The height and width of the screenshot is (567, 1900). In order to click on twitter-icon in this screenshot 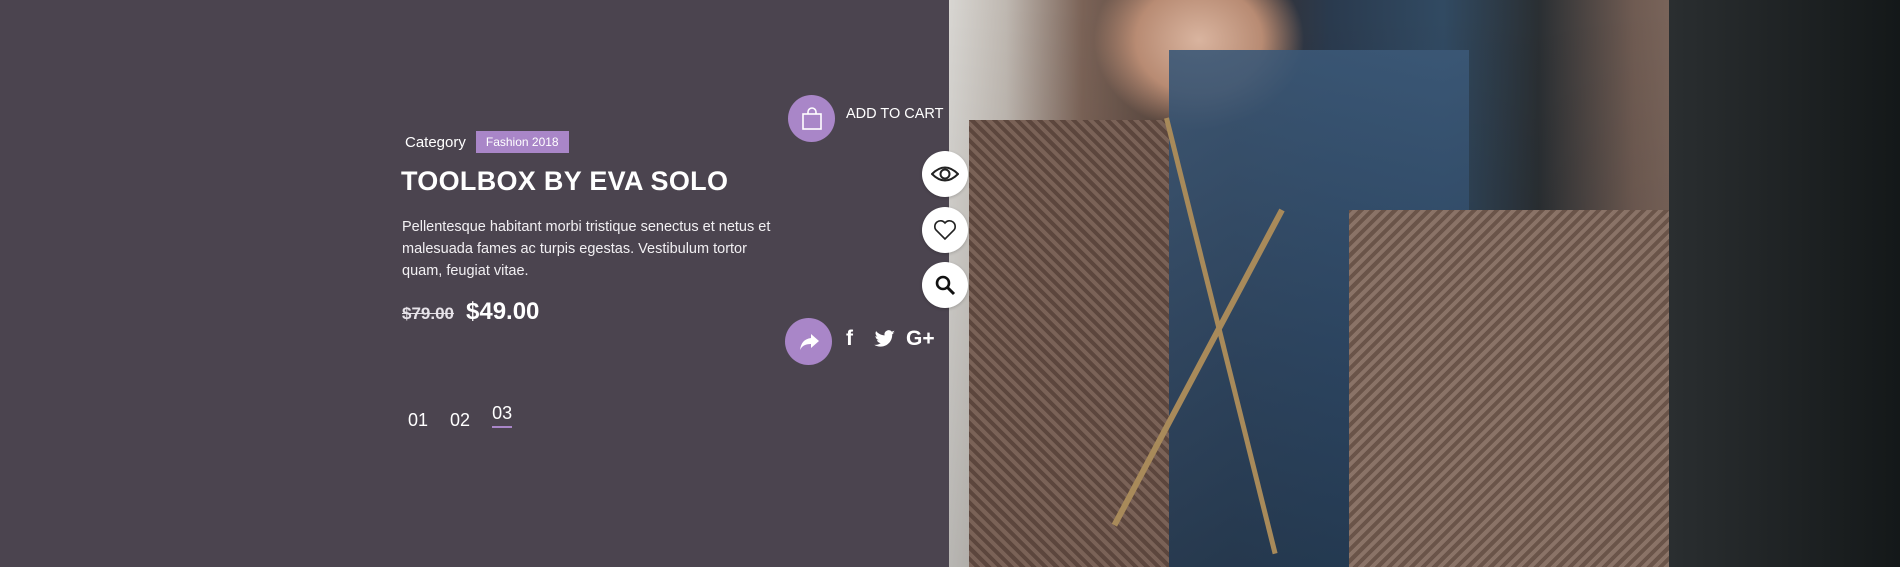, I will do `click(885, 342)`.